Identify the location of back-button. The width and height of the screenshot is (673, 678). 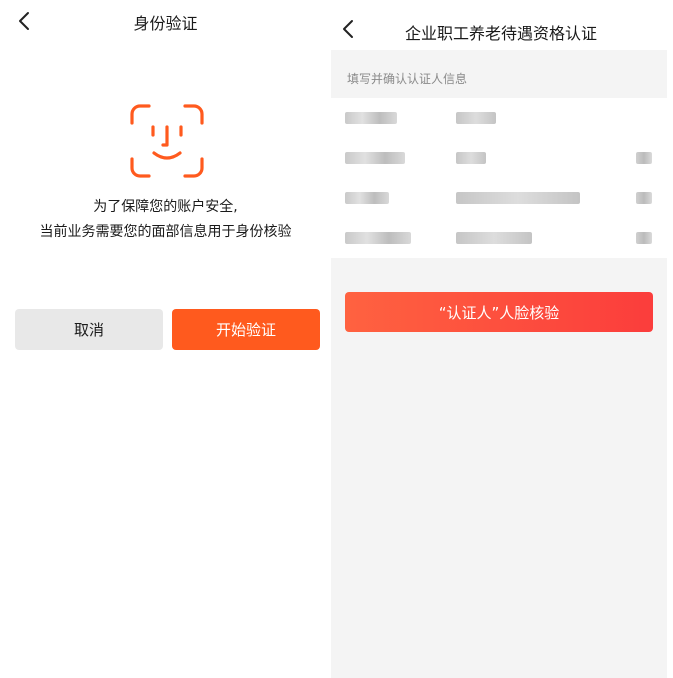
(350, 29).